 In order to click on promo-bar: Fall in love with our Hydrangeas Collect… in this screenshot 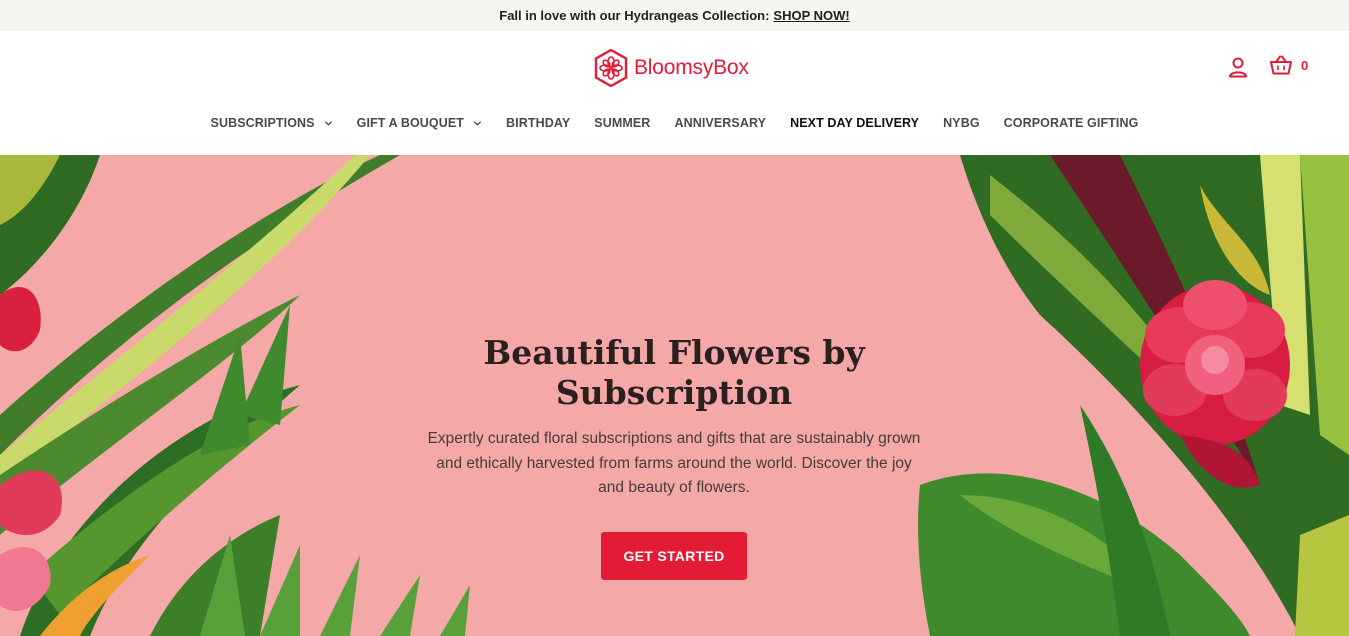, I will do `click(674, 15)`.